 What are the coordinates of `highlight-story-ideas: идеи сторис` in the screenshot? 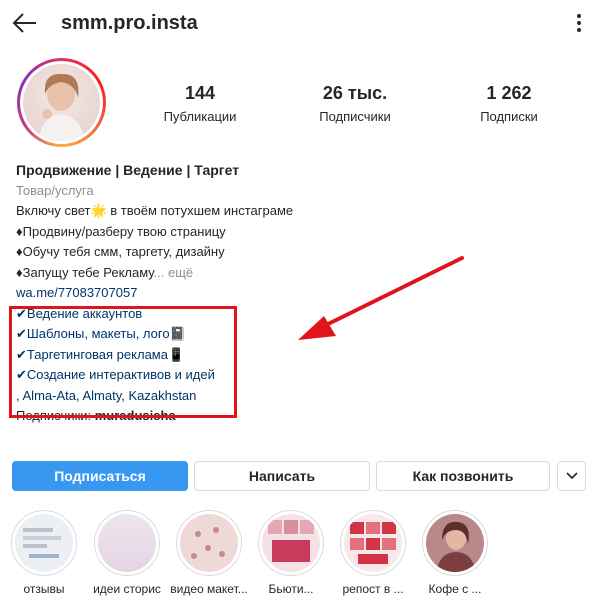 It's located at (127, 553).